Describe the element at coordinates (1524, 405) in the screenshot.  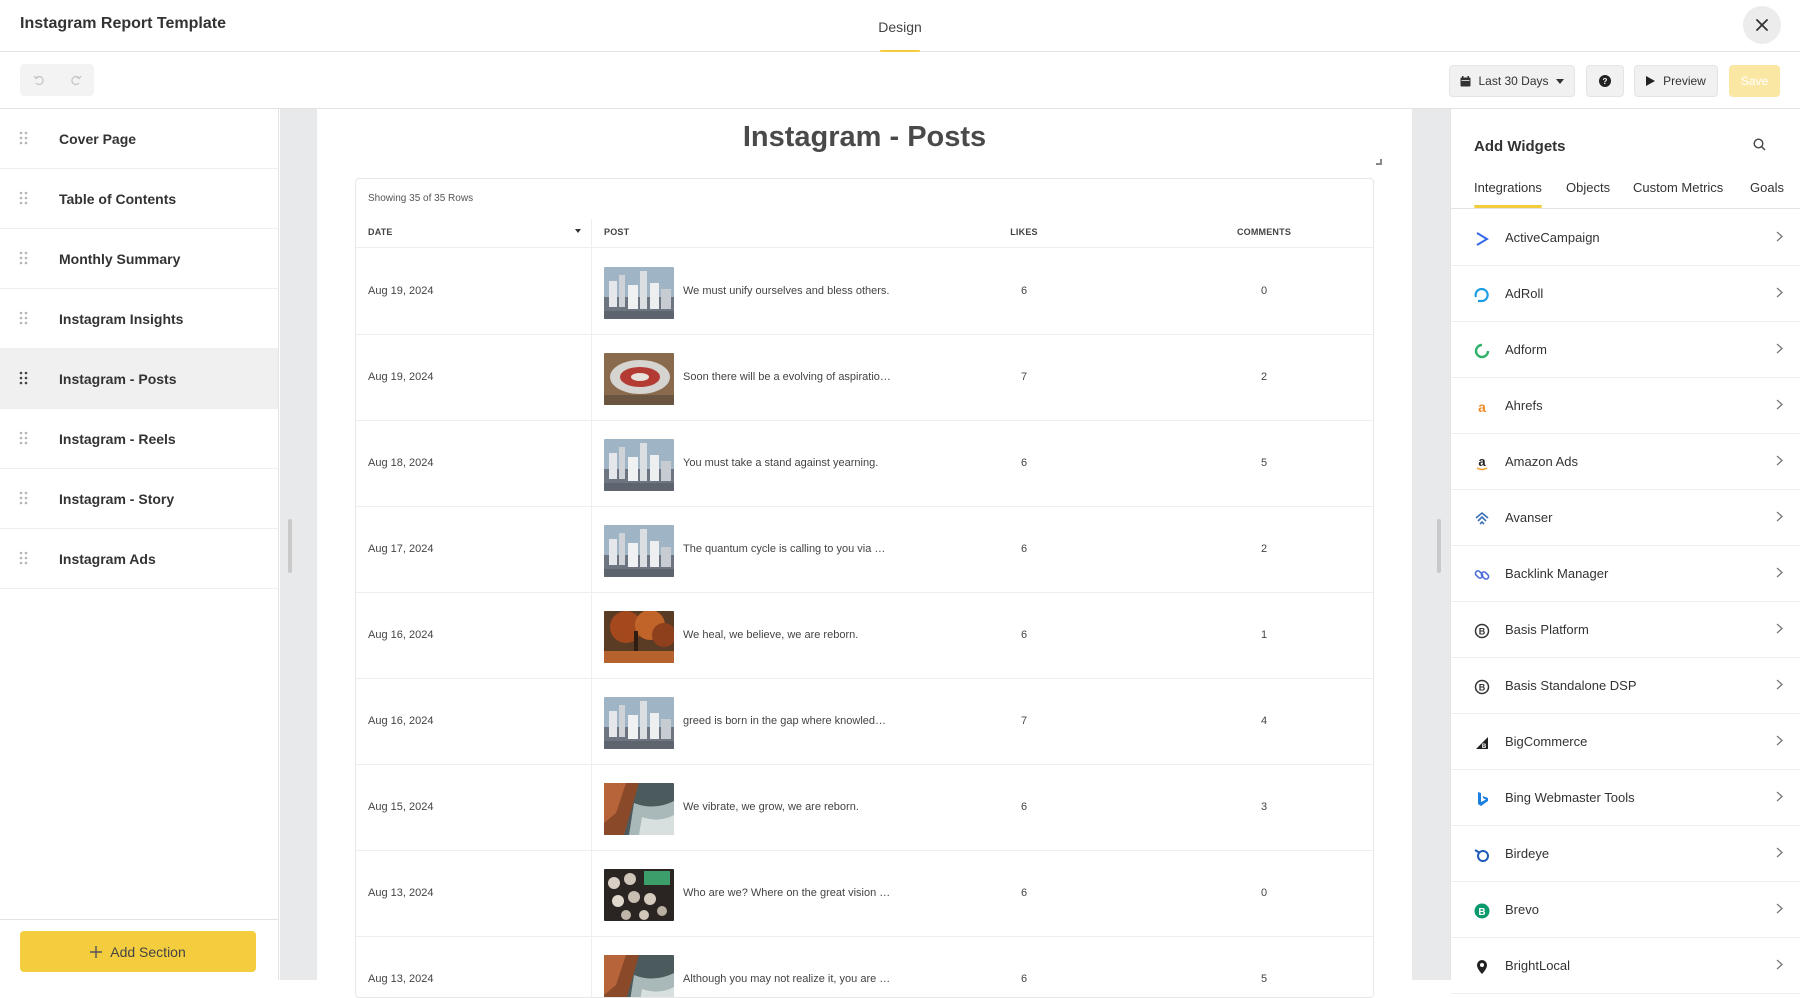
I see `integration-name: Ahrefs` at that location.